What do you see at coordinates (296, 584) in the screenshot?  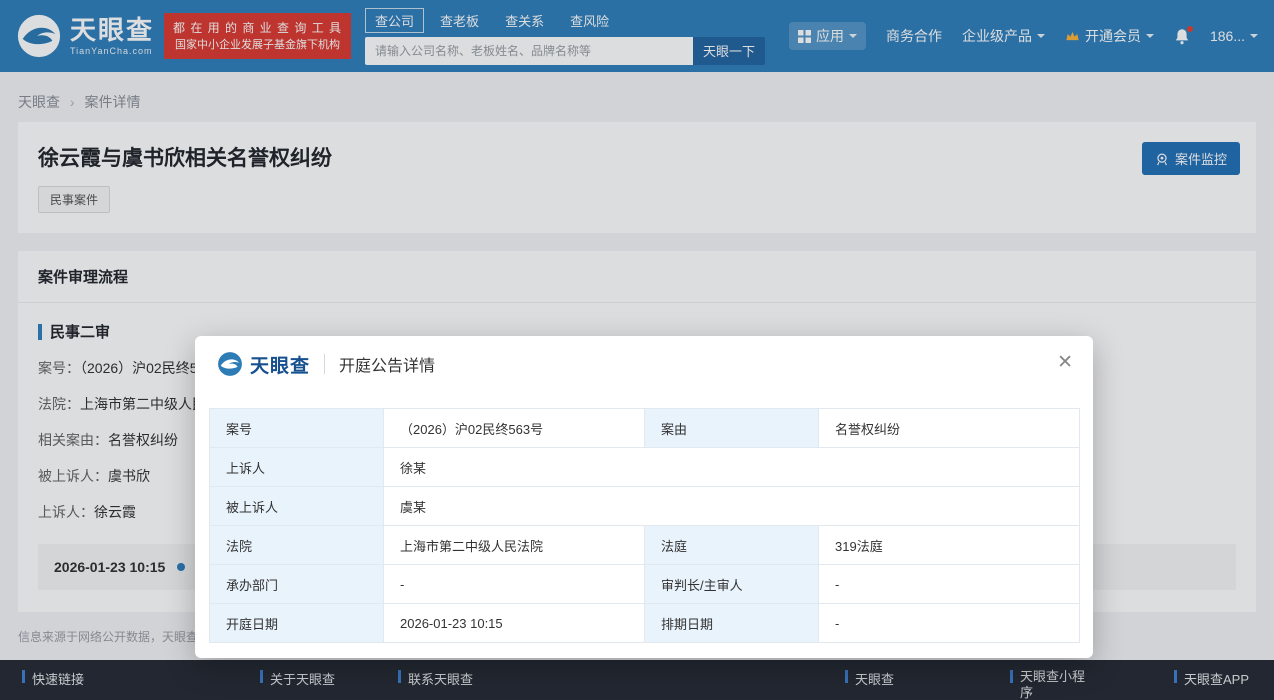 I see `cell-label: 承办部门` at bounding box center [296, 584].